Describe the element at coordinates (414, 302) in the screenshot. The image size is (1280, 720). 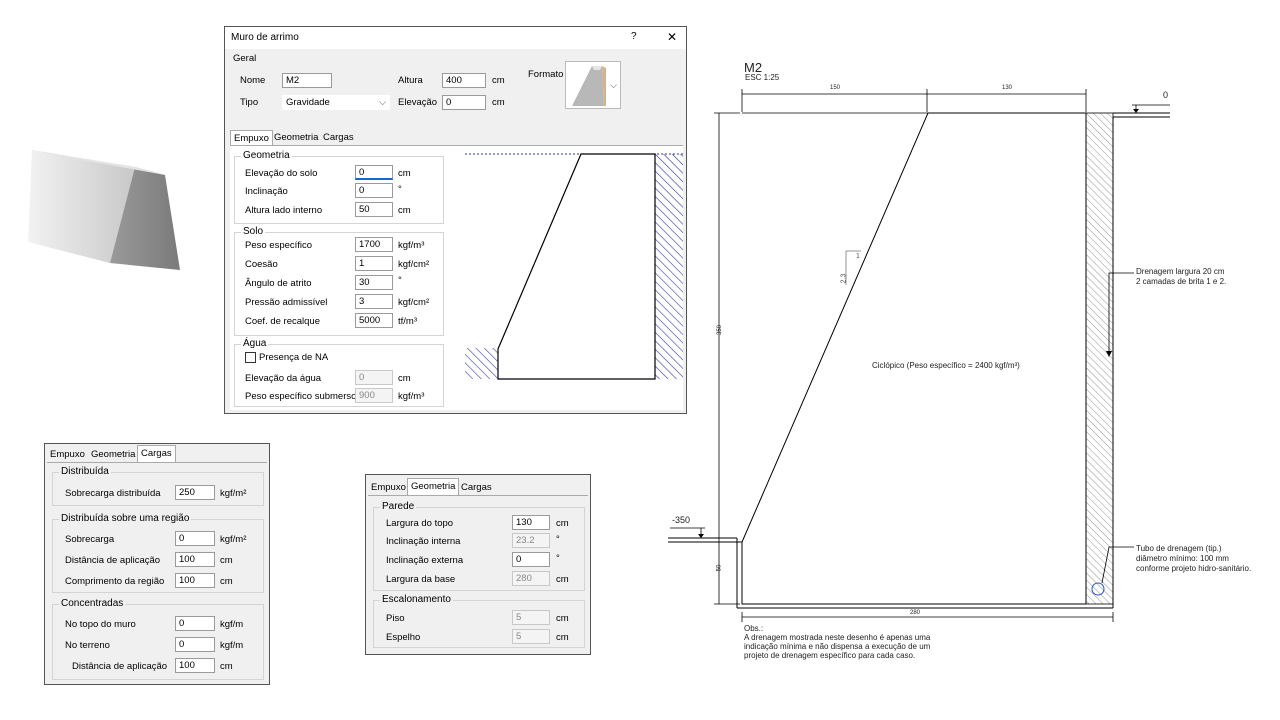
I see `solo-row-unit: kgf/cm²` at that location.